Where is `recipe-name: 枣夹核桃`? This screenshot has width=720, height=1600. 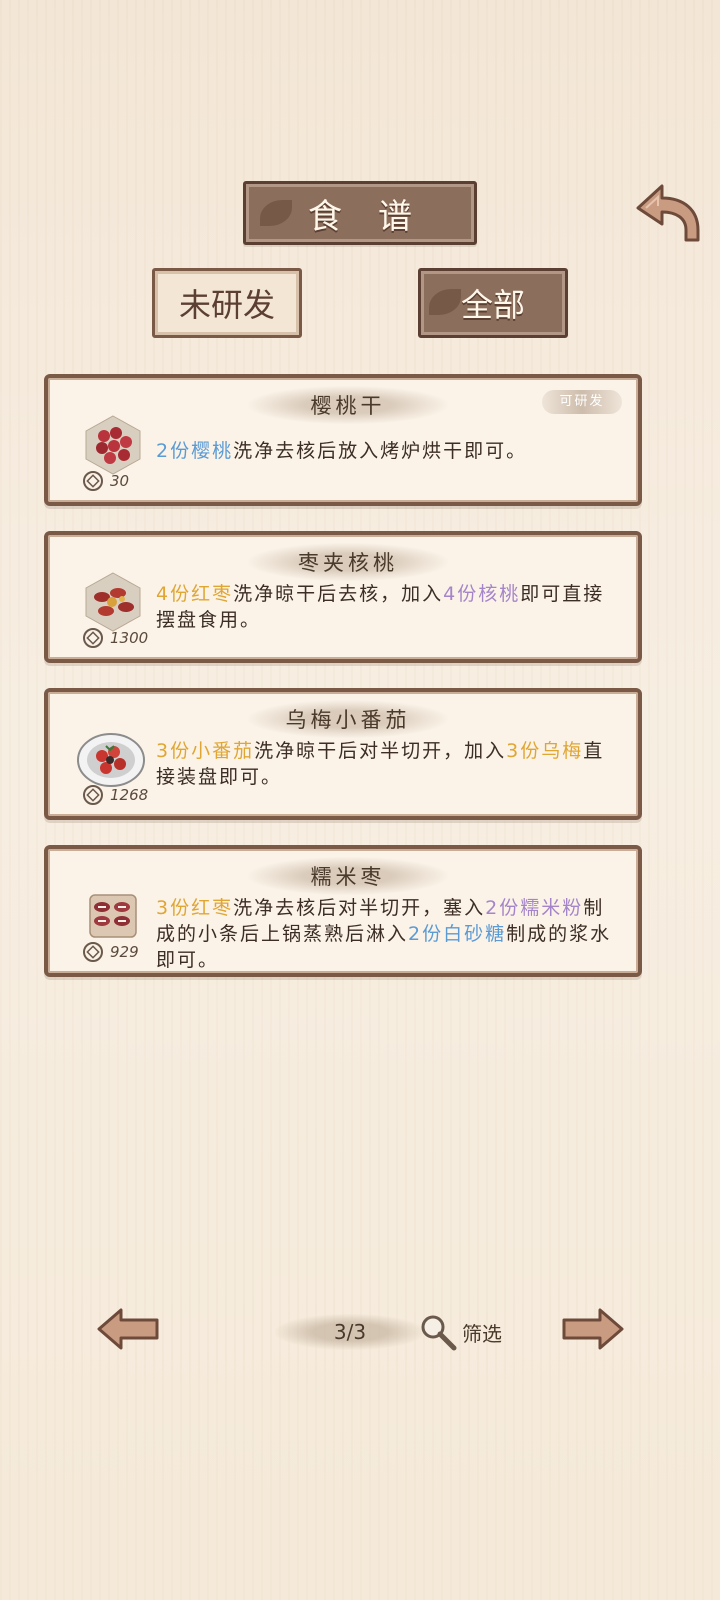
recipe-name: 枣夹核桃 is located at coordinates (348, 562).